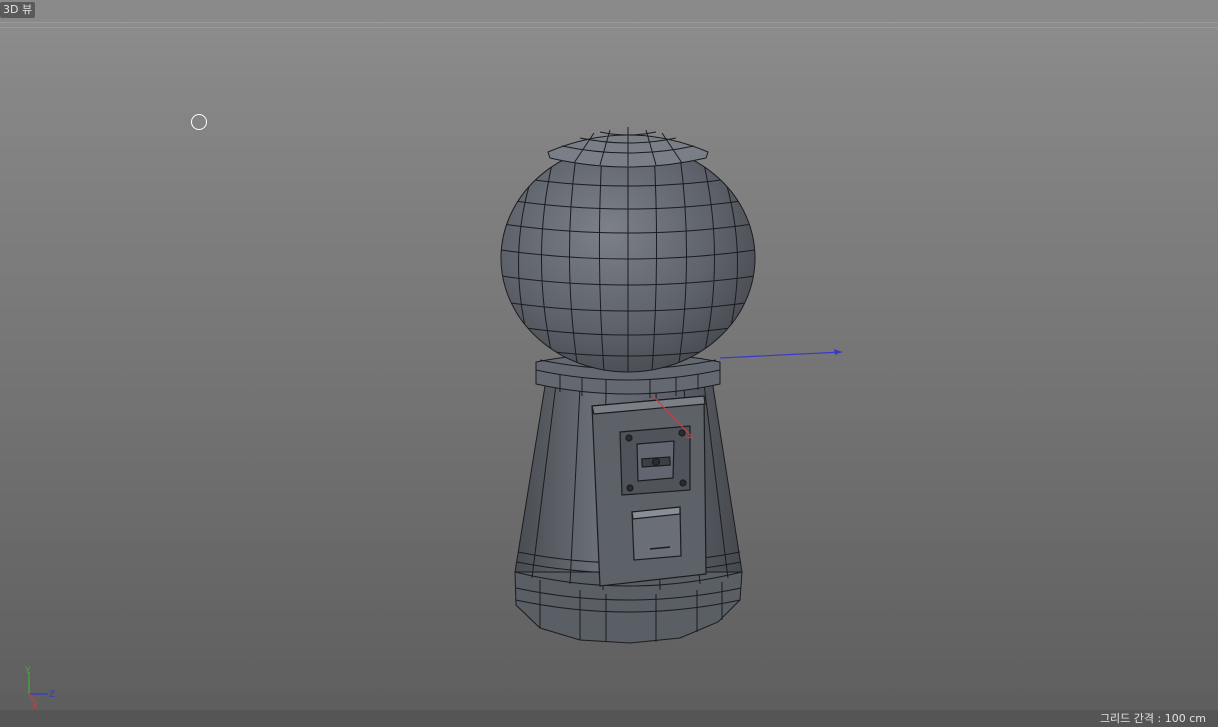 This screenshot has width=1218, height=727. Describe the element at coordinates (1152, 718) in the screenshot. I see `grid-spacing-label: 그리드 간격 : 100 cm` at that location.